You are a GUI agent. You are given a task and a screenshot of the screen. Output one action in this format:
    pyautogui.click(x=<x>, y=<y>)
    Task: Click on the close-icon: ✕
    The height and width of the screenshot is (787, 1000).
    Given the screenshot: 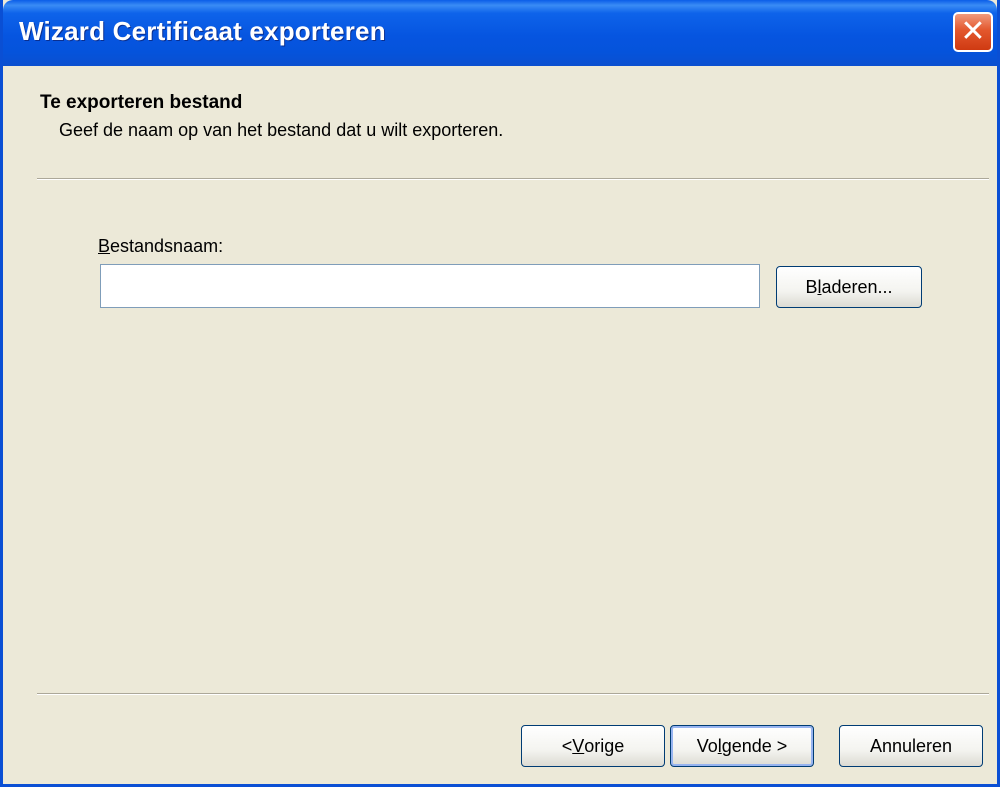 What is the action you would take?
    pyautogui.click(x=973, y=31)
    